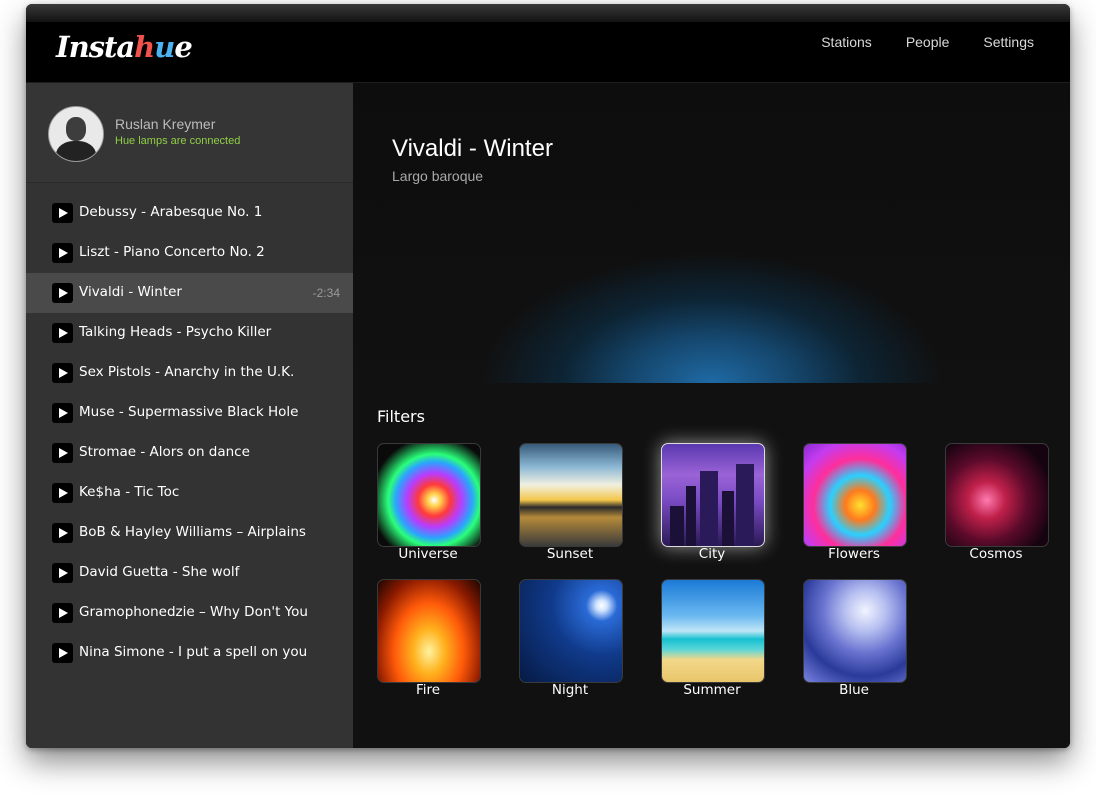  What do you see at coordinates (996, 554) in the screenshot?
I see `filter-cosmos-label: Cosmos` at bounding box center [996, 554].